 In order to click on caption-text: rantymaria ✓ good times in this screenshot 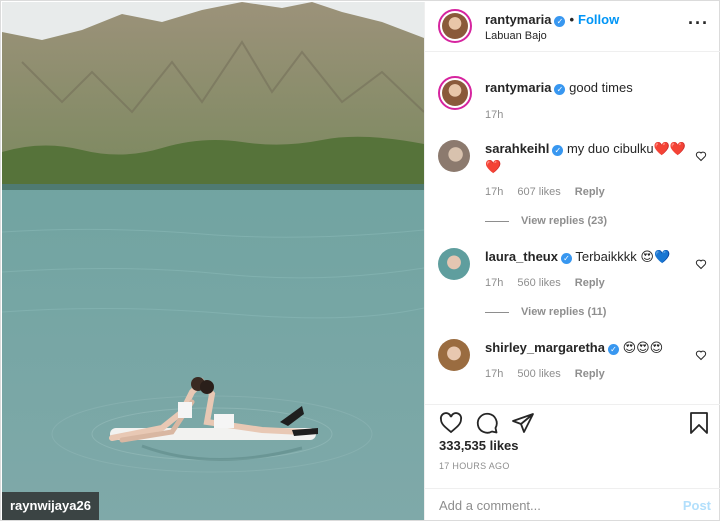, I will do `click(590, 88)`.